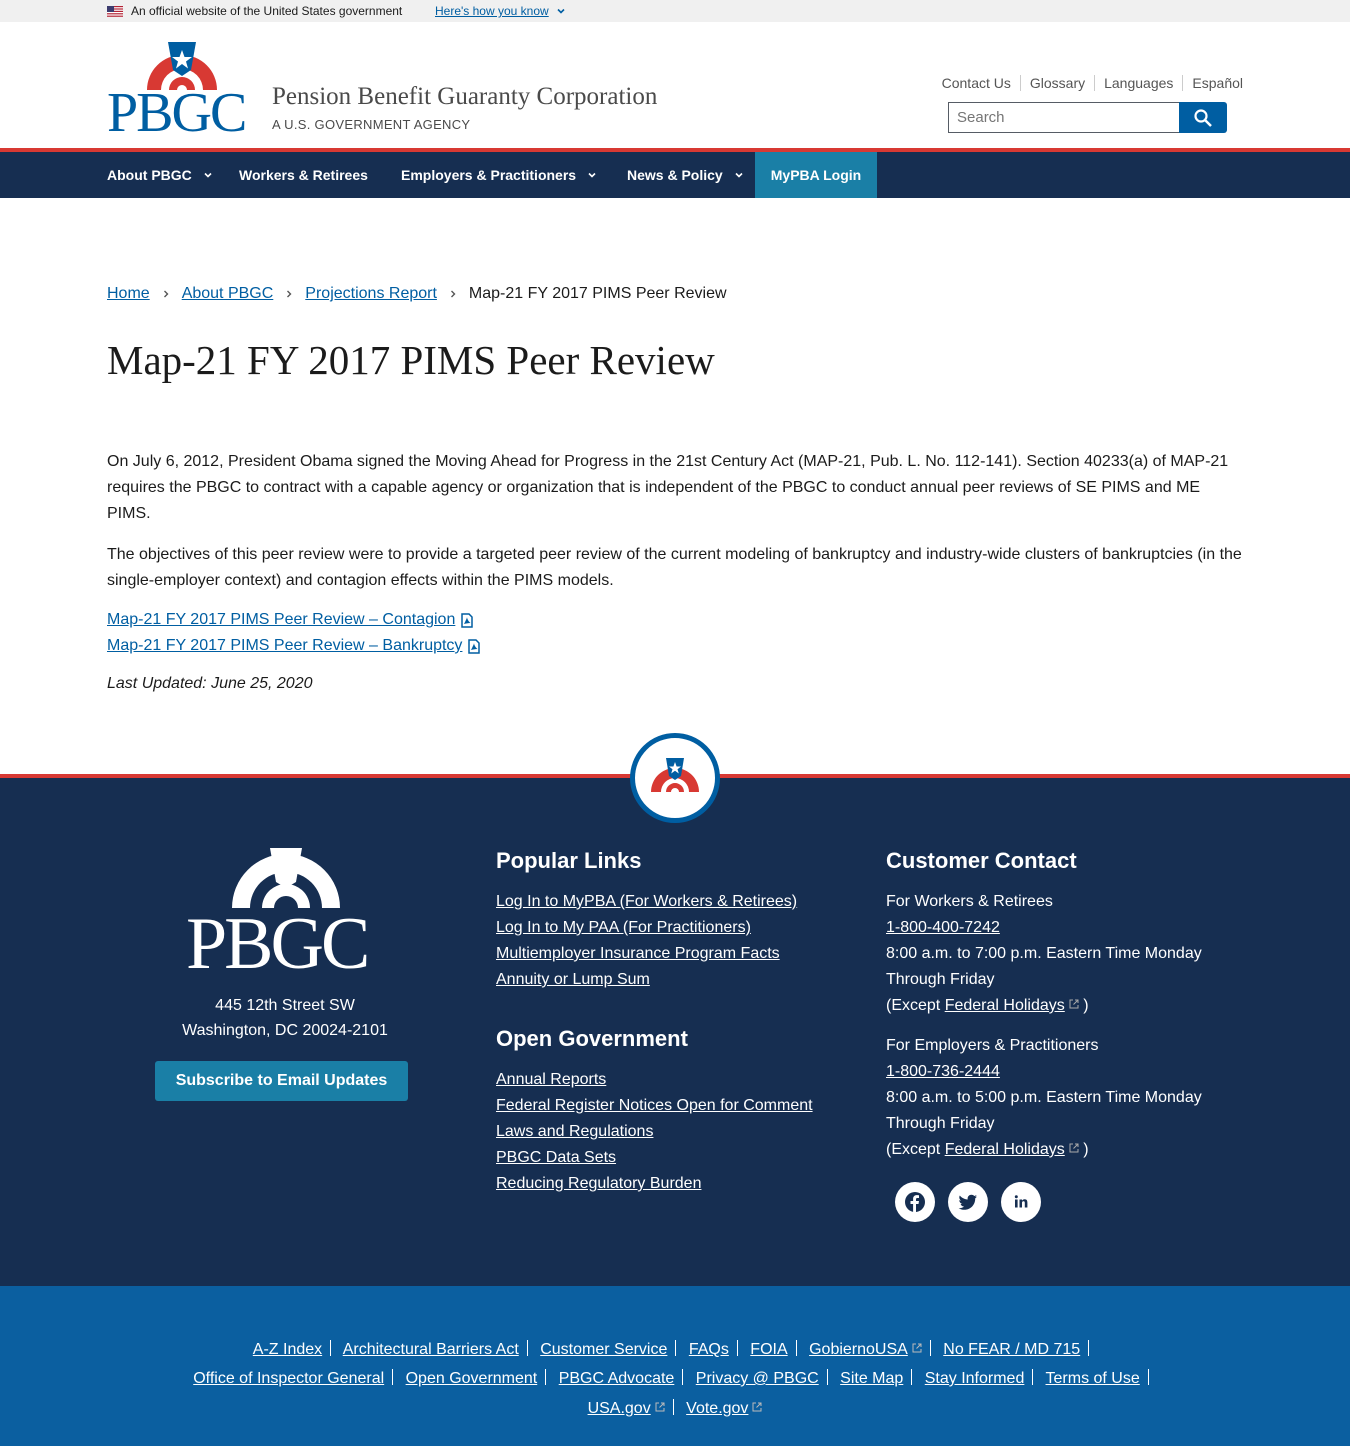 The height and width of the screenshot is (1446, 1350). I want to click on twitter-icon, so click(967, 1202).